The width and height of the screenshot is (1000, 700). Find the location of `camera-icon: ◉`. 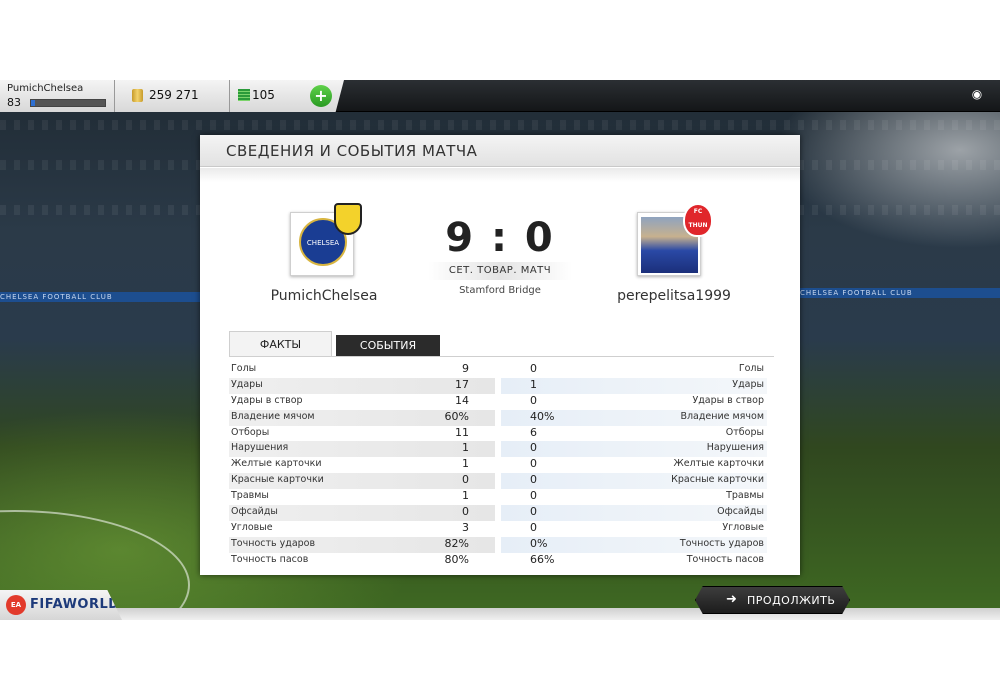

camera-icon: ◉ is located at coordinates (977, 94).